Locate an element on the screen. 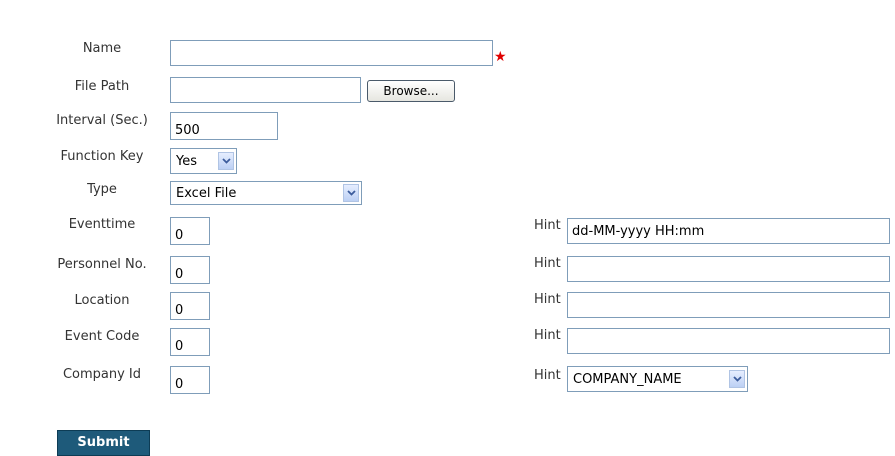  file-path-label: File Path is located at coordinates (102, 86).